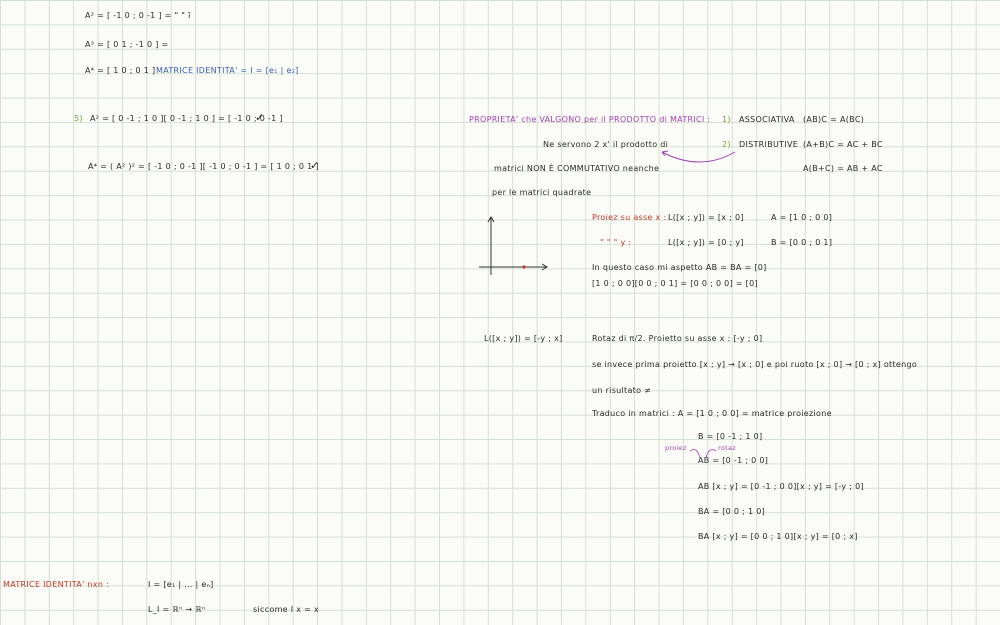 This screenshot has height=625, width=1000. Describe the element at coordinates (524, 267) in the screenshot. I see `projected-point` at that location.